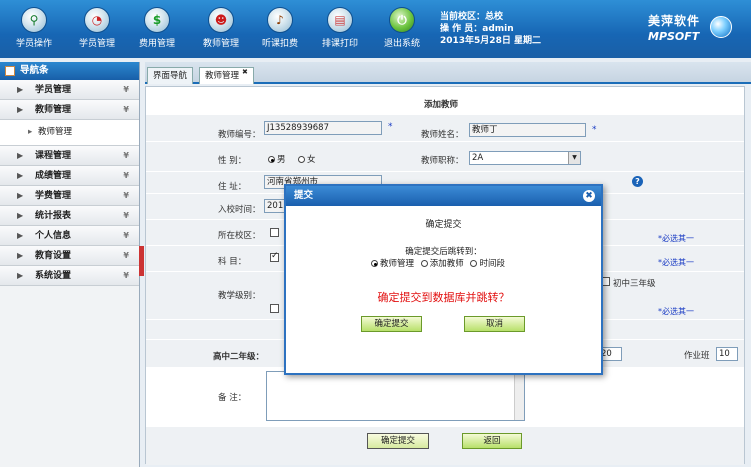 This screenshot has width=751, height=467. I want to click on sidebar-item-reports: ▶ 统计报表 ¥, so click(69, 216).